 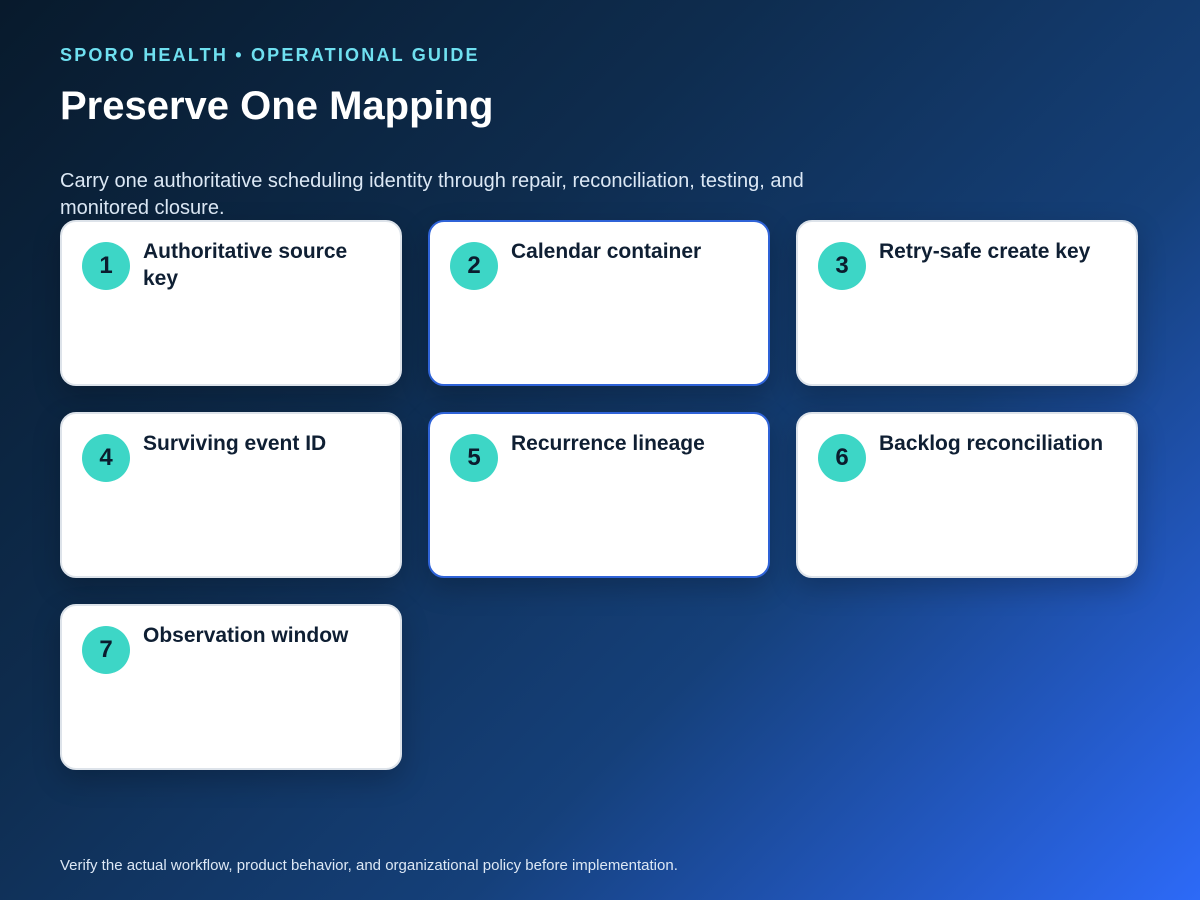 What do you see at coordinates (277, 106) in the screenshot?
I see `page-title: Preserve One Mapping` at bounding box center [277, 106].